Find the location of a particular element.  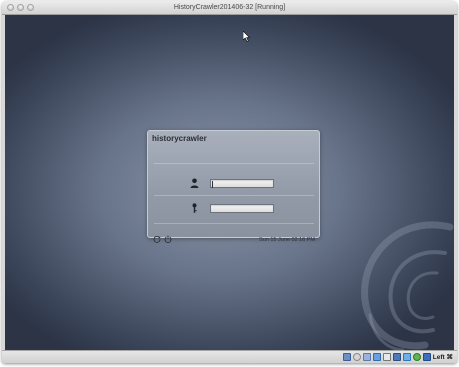

shared-folders-icon is located at coordinates (377, 357).